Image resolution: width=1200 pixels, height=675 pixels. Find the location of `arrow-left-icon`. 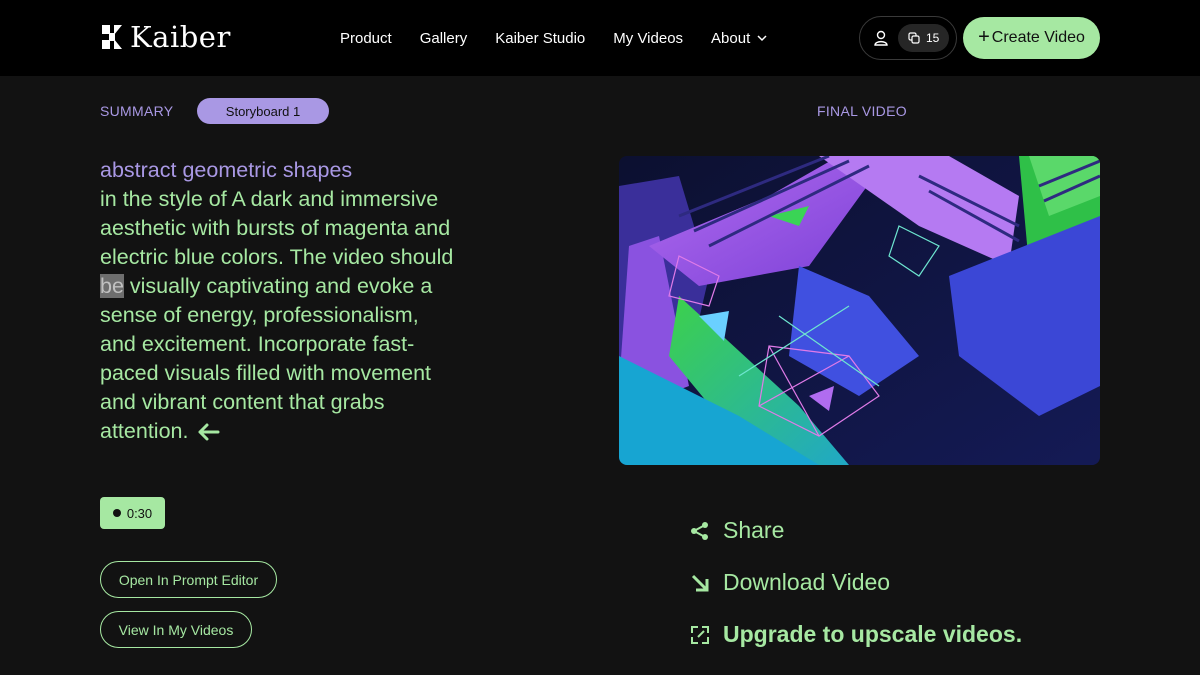

arrow-left-icon is located at coordinates (208, 432).